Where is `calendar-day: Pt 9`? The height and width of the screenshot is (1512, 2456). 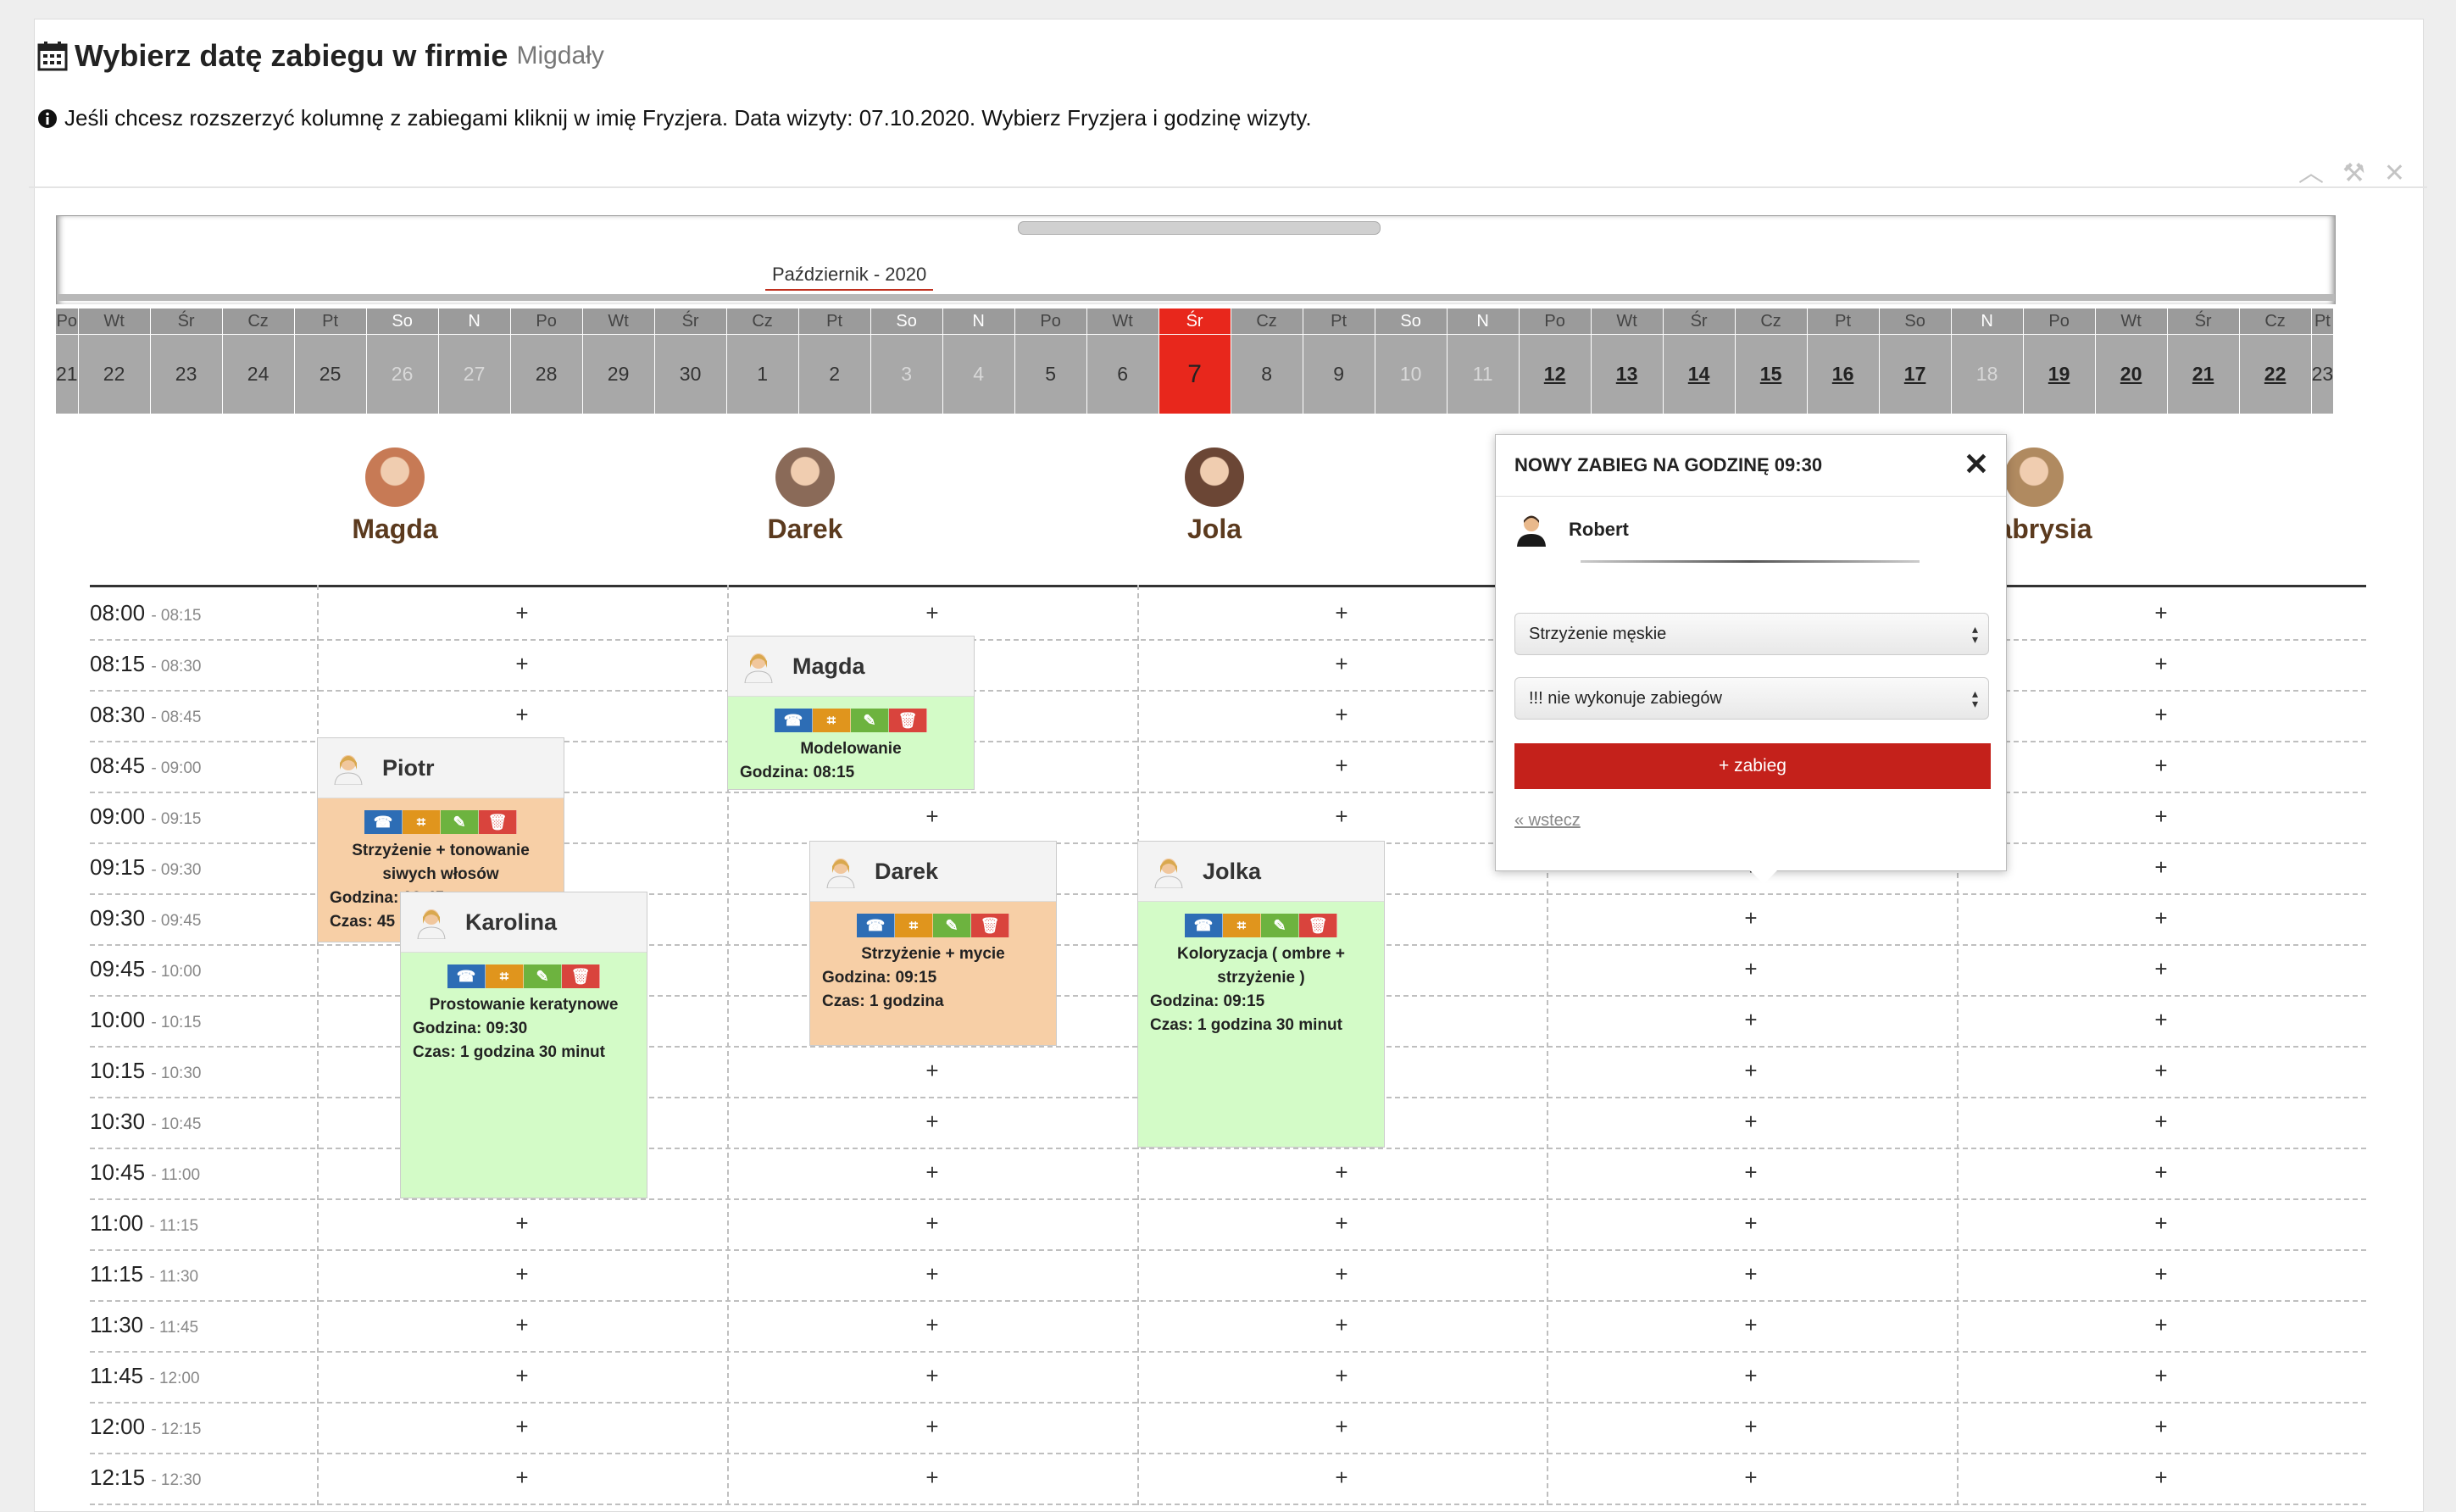 calendar-day: Pt 9 is located at coordinates (1339, 362).